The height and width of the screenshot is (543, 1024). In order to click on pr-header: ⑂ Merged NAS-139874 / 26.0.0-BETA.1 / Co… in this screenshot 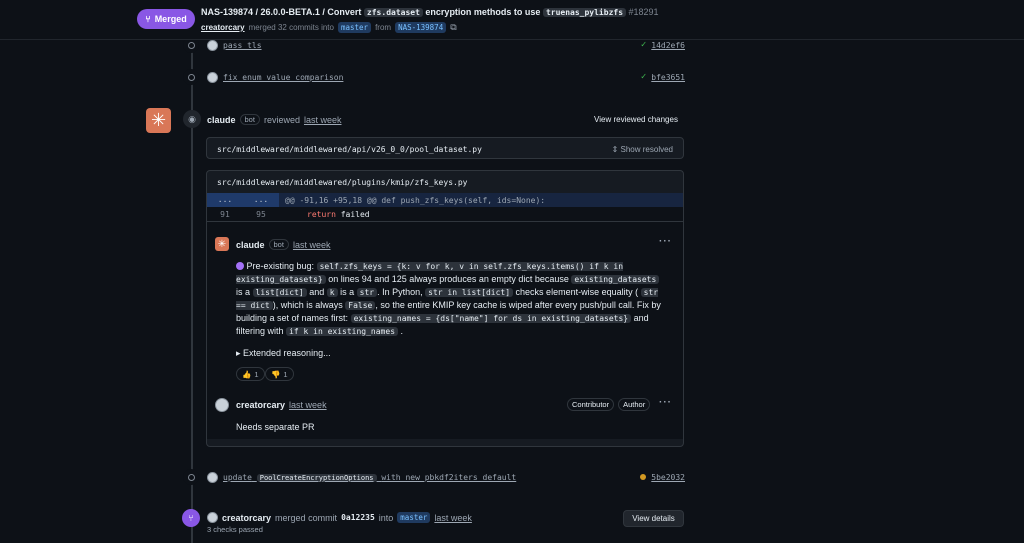, I will do `click(512, 20)`.